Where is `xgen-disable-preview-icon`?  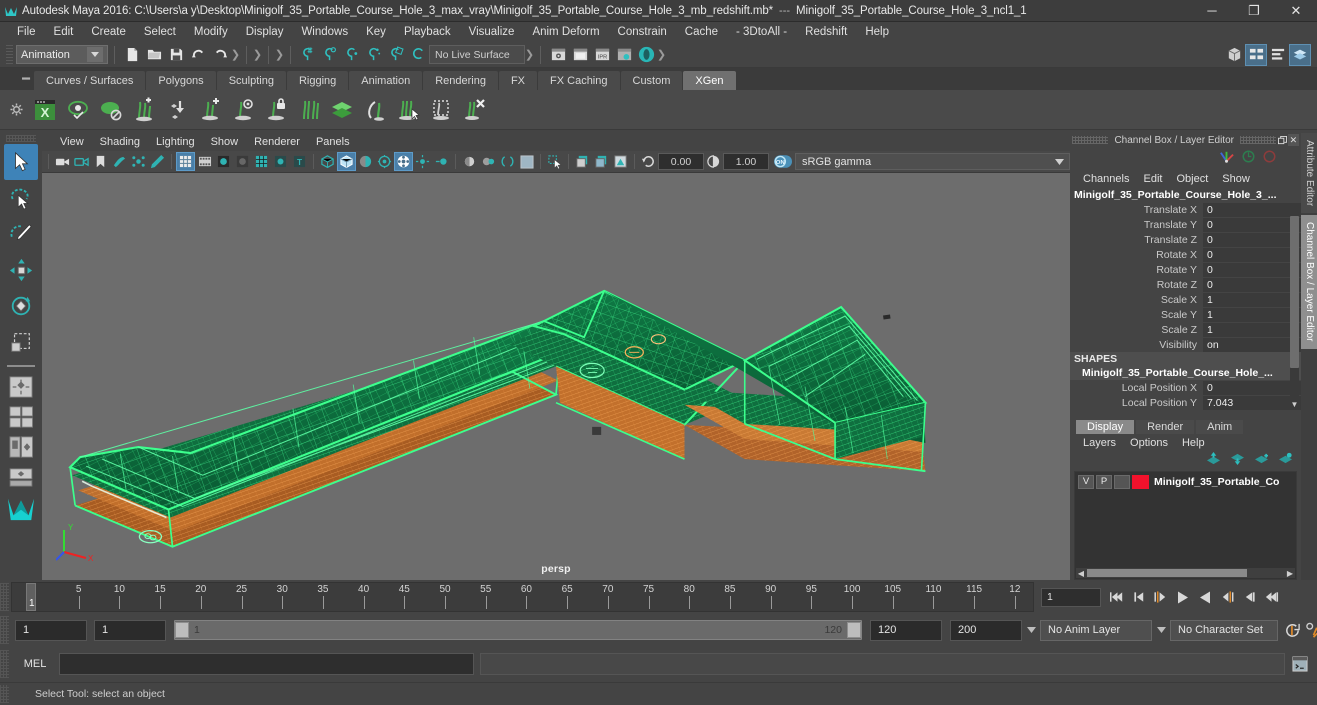 xgen-disable-preview-icon is located at coordinates (110, 110).